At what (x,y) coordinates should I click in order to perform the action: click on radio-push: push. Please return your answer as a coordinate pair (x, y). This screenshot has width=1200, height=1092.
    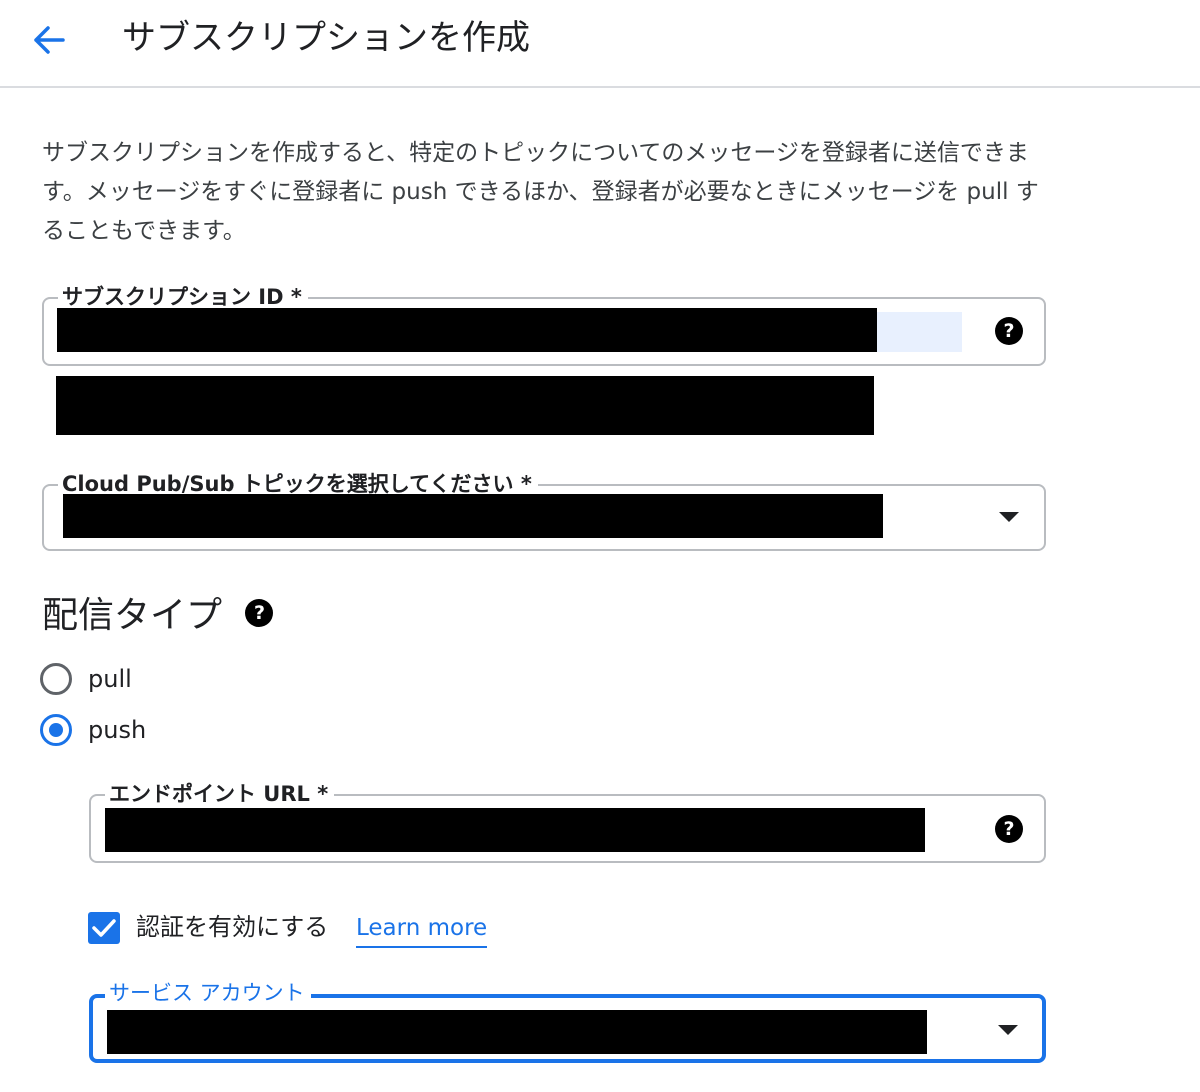
    Looking at the image, I should click on (93, 730).